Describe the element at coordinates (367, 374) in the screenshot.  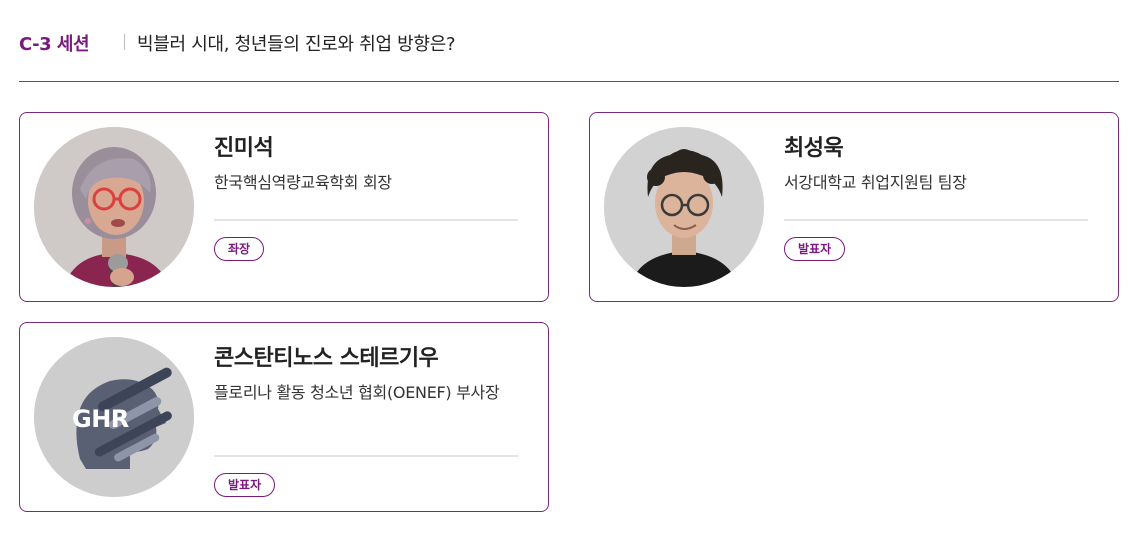
I see `speaker-info: 콘스탄티노스 스테르기우 플로리나 활동 청소년 협회(OENEF) 부사장` at that location.